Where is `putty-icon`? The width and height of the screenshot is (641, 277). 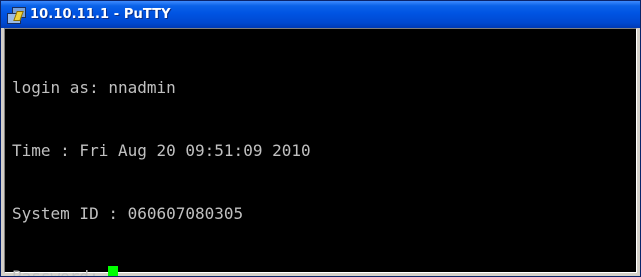
putty-icon is located at coordinates (16, 15).